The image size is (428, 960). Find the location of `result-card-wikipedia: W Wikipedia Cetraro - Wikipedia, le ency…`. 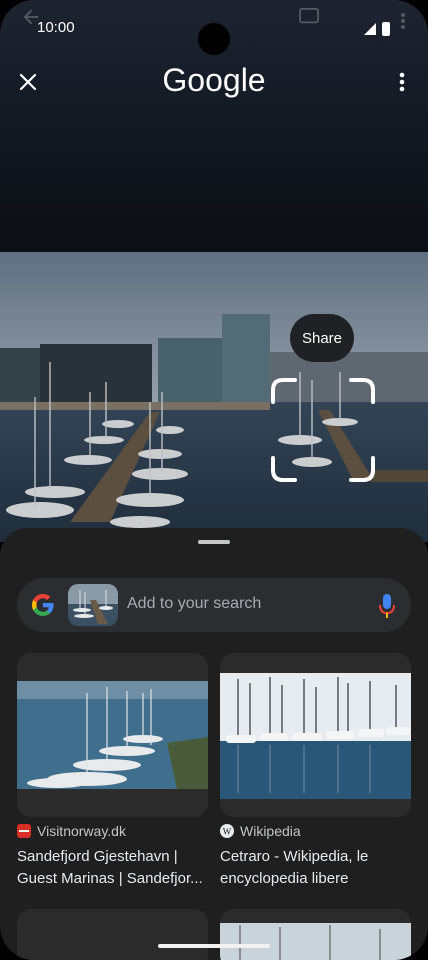

result-card-wikipedia: W Wikipedia Cetraro - Wikipedia, le ency… is located at coordinates (315, 778).